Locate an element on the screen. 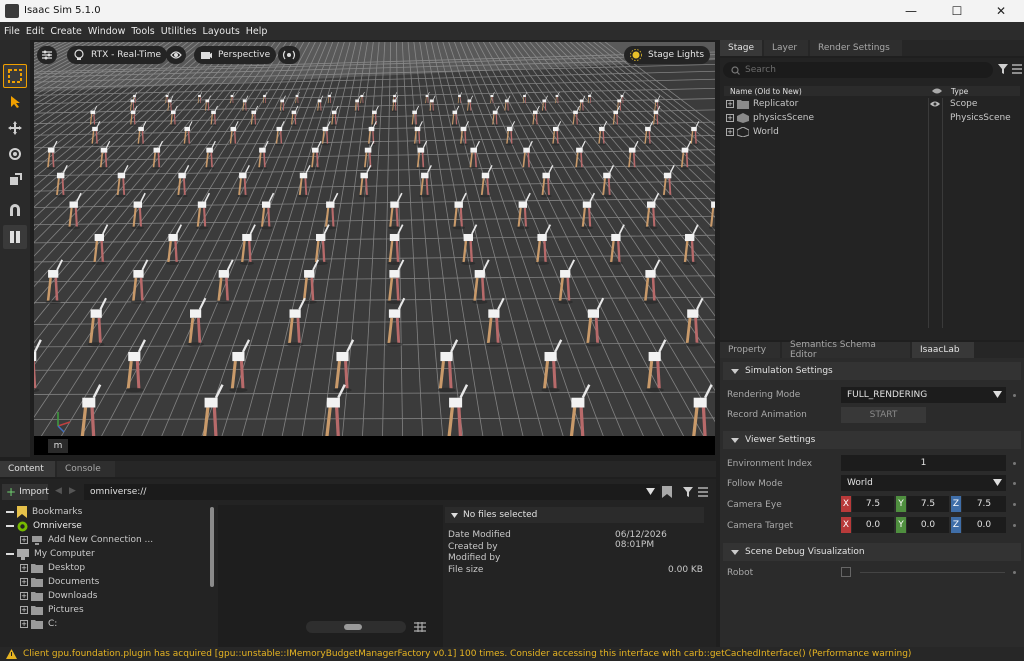 This screenshot has width=1024, height=661. tree-item-downloads: + Downloads is located at coordinates (105, 596).